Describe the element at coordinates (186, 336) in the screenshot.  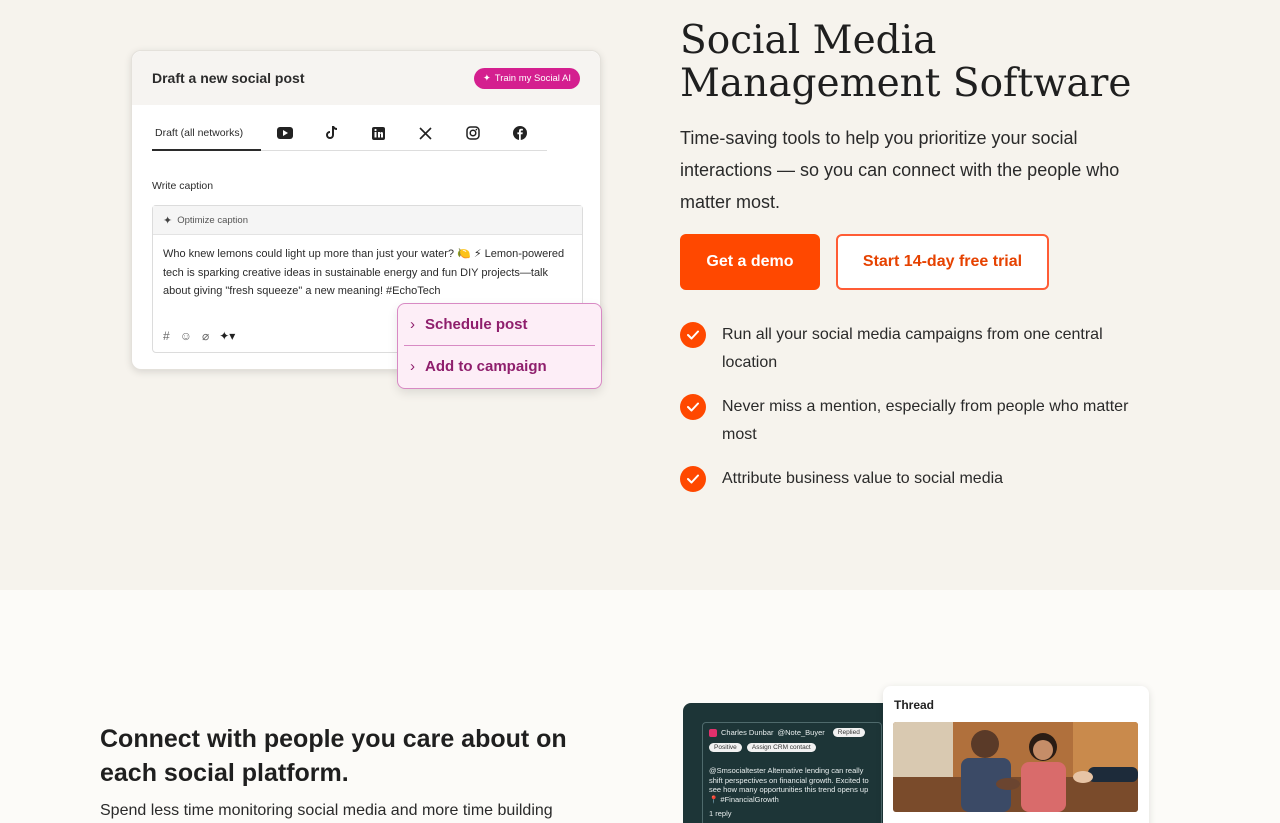
I see `emoji-icon: ☺` at that location.